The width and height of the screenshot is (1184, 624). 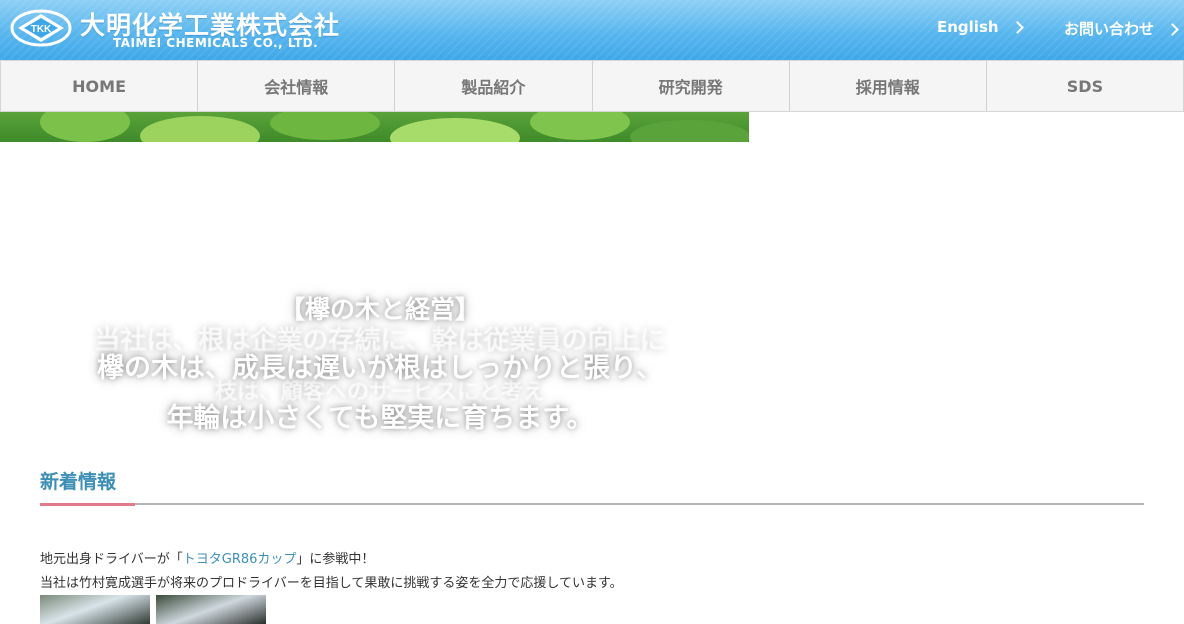 I want to click on quote-line-1: 欅の木は、成長は遅いが根はしっかりと張り、, so click(x=380, y=368).